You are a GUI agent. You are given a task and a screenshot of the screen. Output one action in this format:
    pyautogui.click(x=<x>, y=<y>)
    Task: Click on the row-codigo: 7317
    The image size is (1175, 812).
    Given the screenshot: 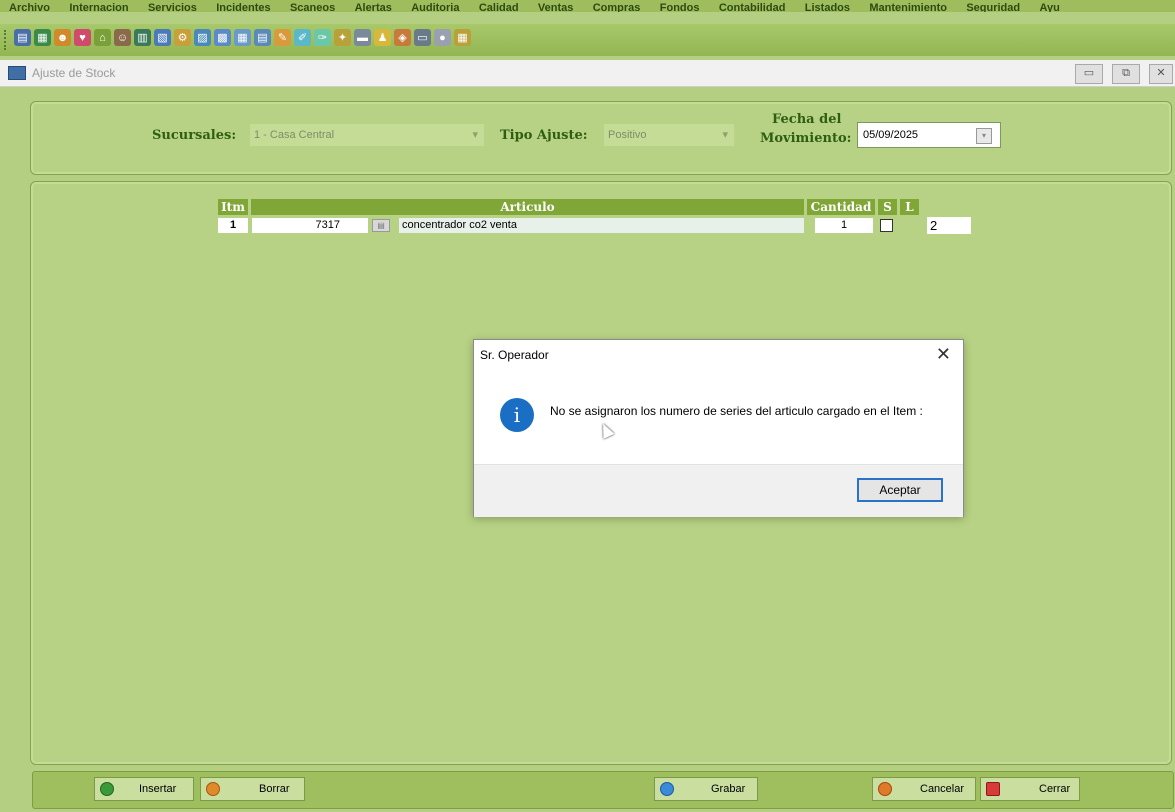 What is the action you would take?
    pyautogui.click(x=310, y=225)
    